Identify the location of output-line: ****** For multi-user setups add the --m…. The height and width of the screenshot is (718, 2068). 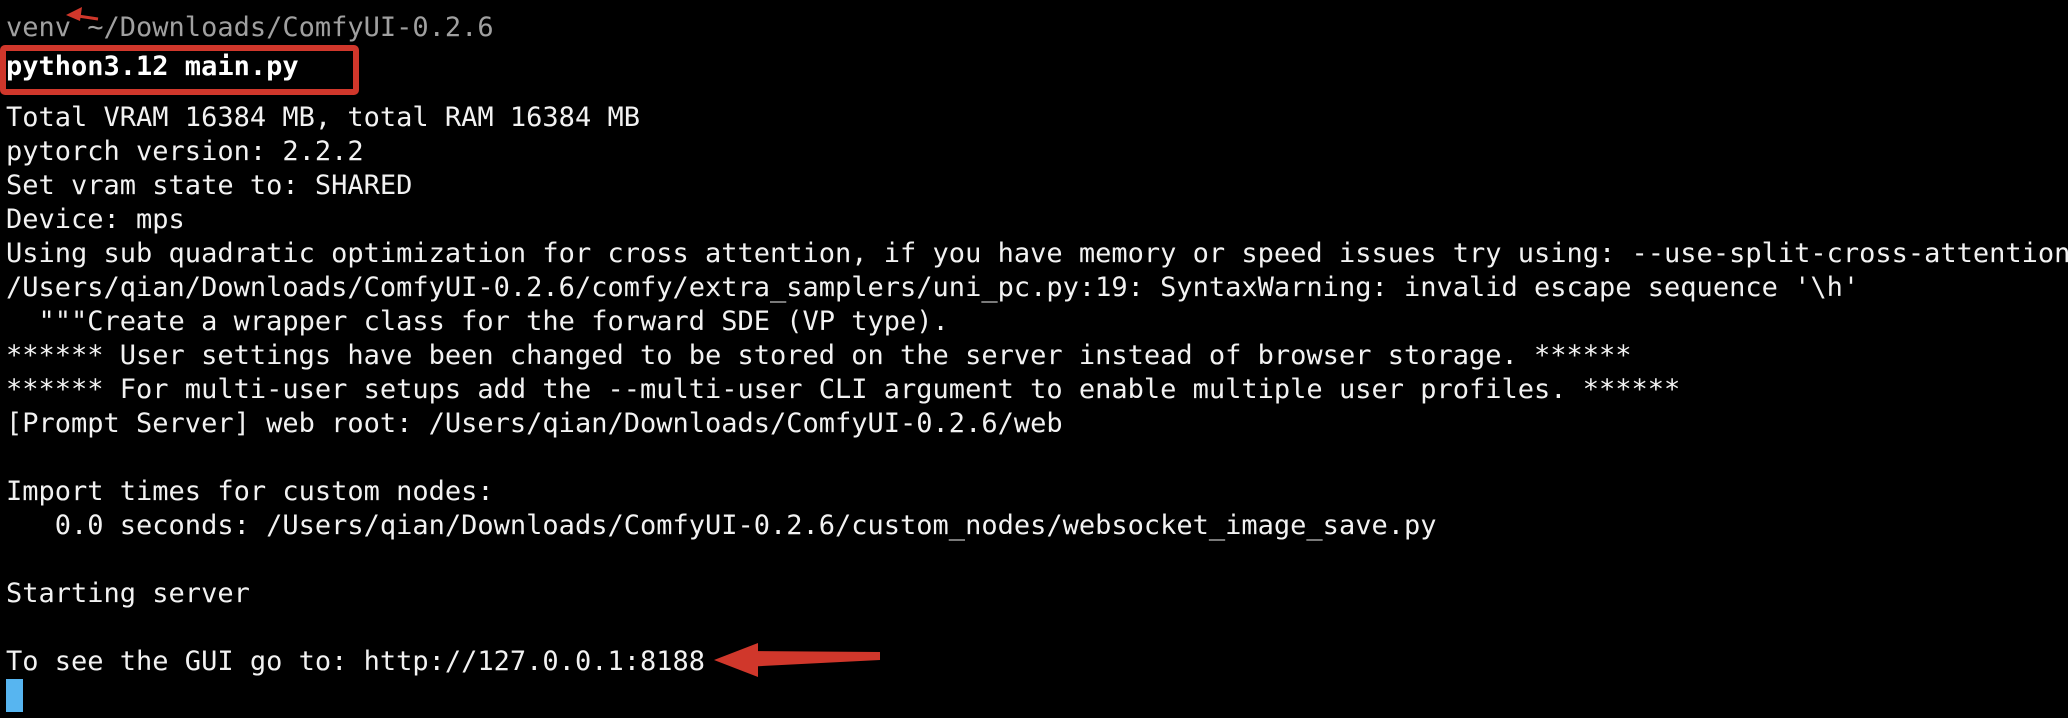
(843, 389).